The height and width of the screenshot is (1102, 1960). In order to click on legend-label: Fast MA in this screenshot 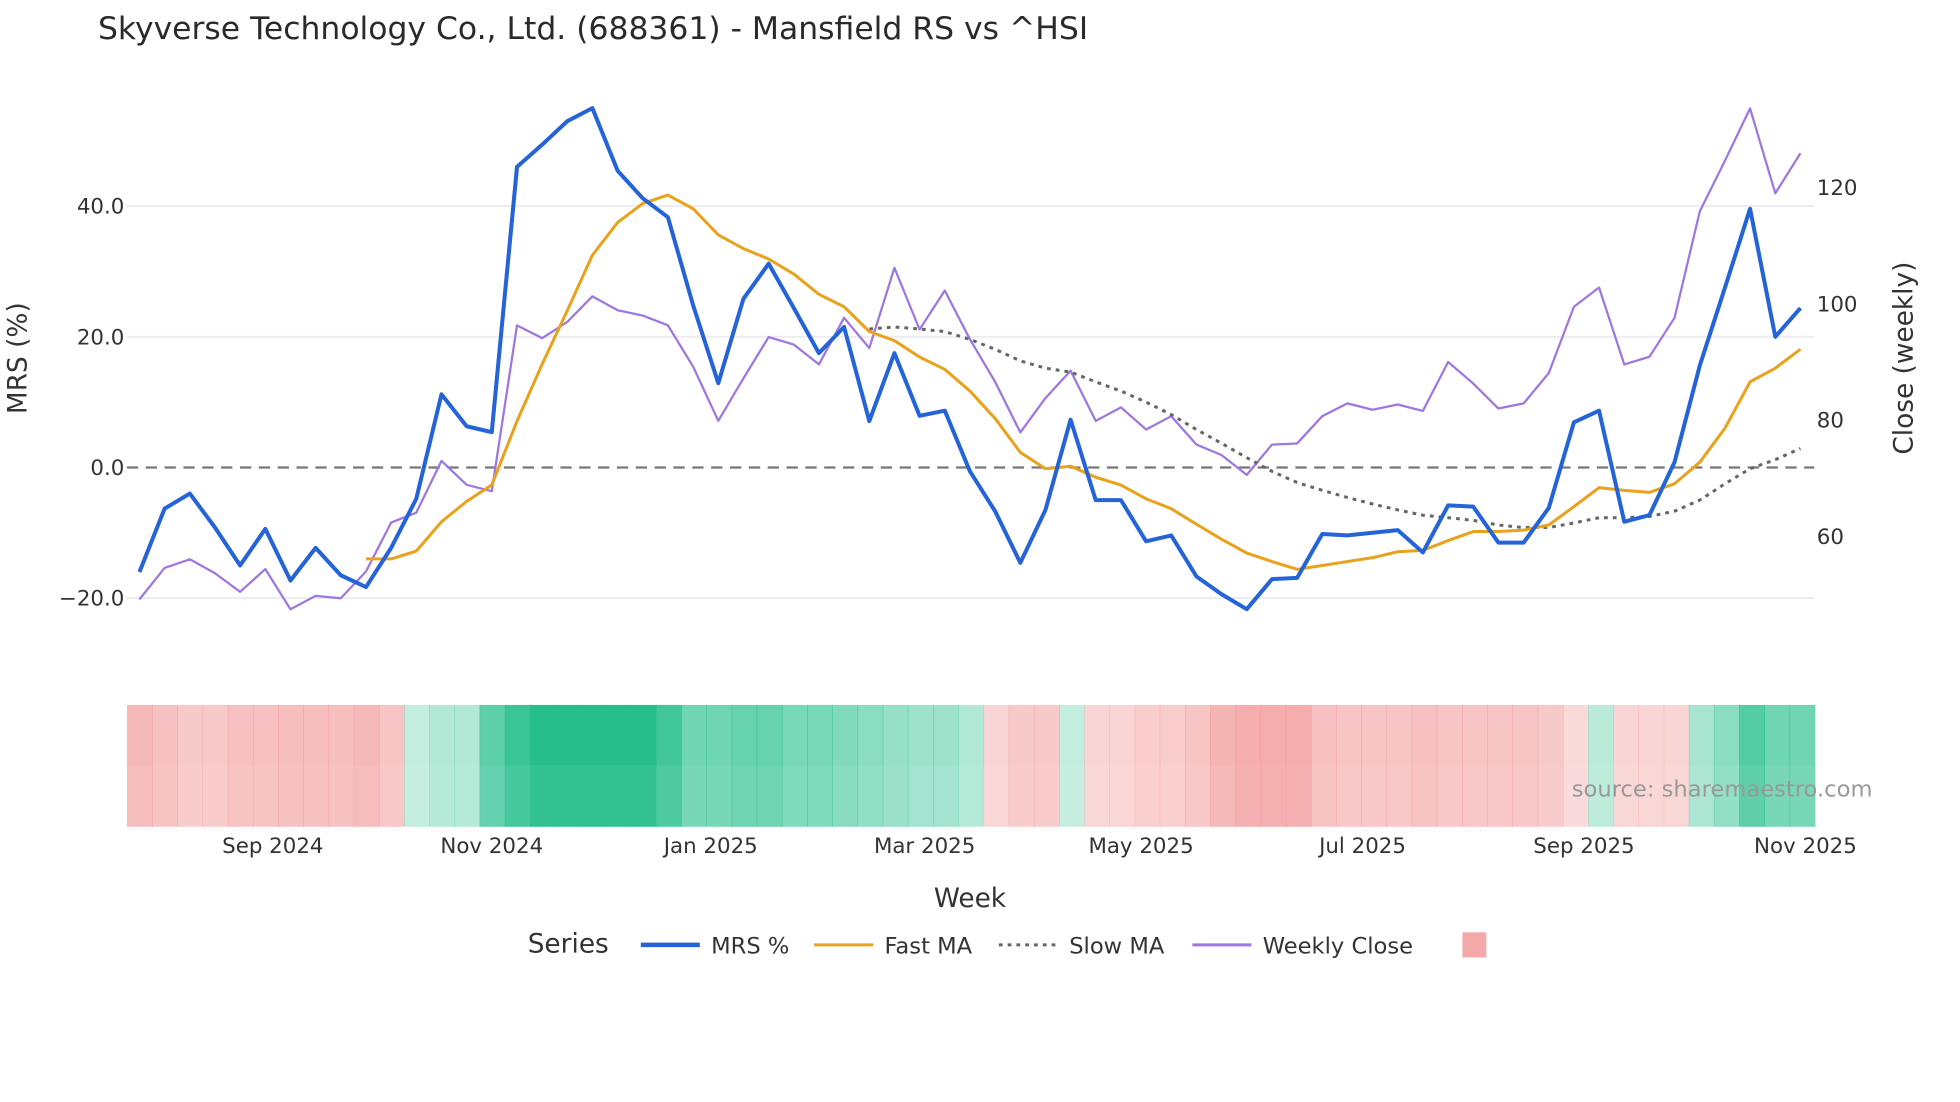, I will do `click(929, 947)`.